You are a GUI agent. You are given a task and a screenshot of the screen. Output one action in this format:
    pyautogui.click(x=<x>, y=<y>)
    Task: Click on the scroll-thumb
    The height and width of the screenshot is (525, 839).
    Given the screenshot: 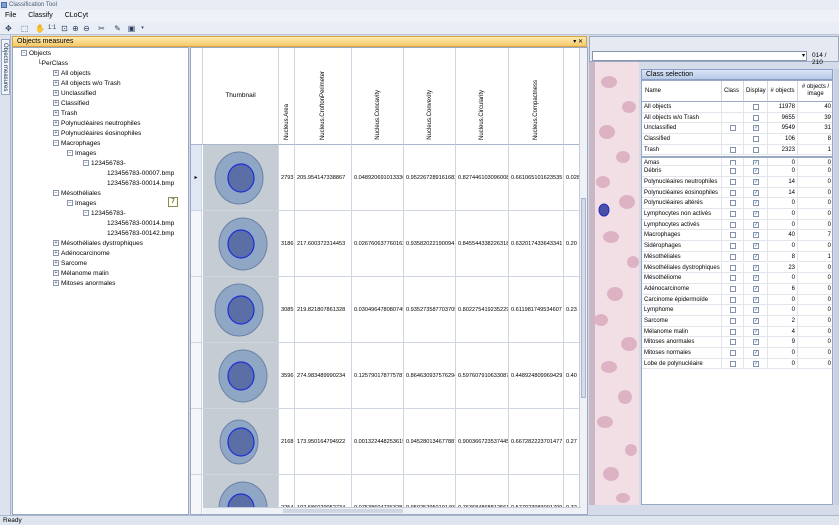 What is the action you would take?
    pyautogui.click(x=583, y=298)
    